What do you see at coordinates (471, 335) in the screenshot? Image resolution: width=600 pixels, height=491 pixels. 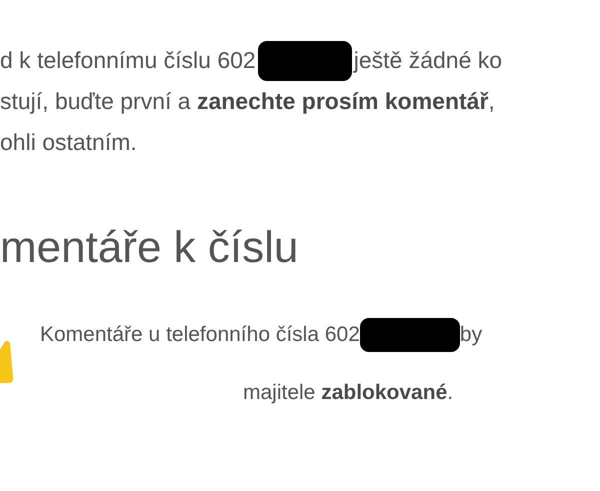 I see `paragraph-text: by` at bounding box center [471, 335].